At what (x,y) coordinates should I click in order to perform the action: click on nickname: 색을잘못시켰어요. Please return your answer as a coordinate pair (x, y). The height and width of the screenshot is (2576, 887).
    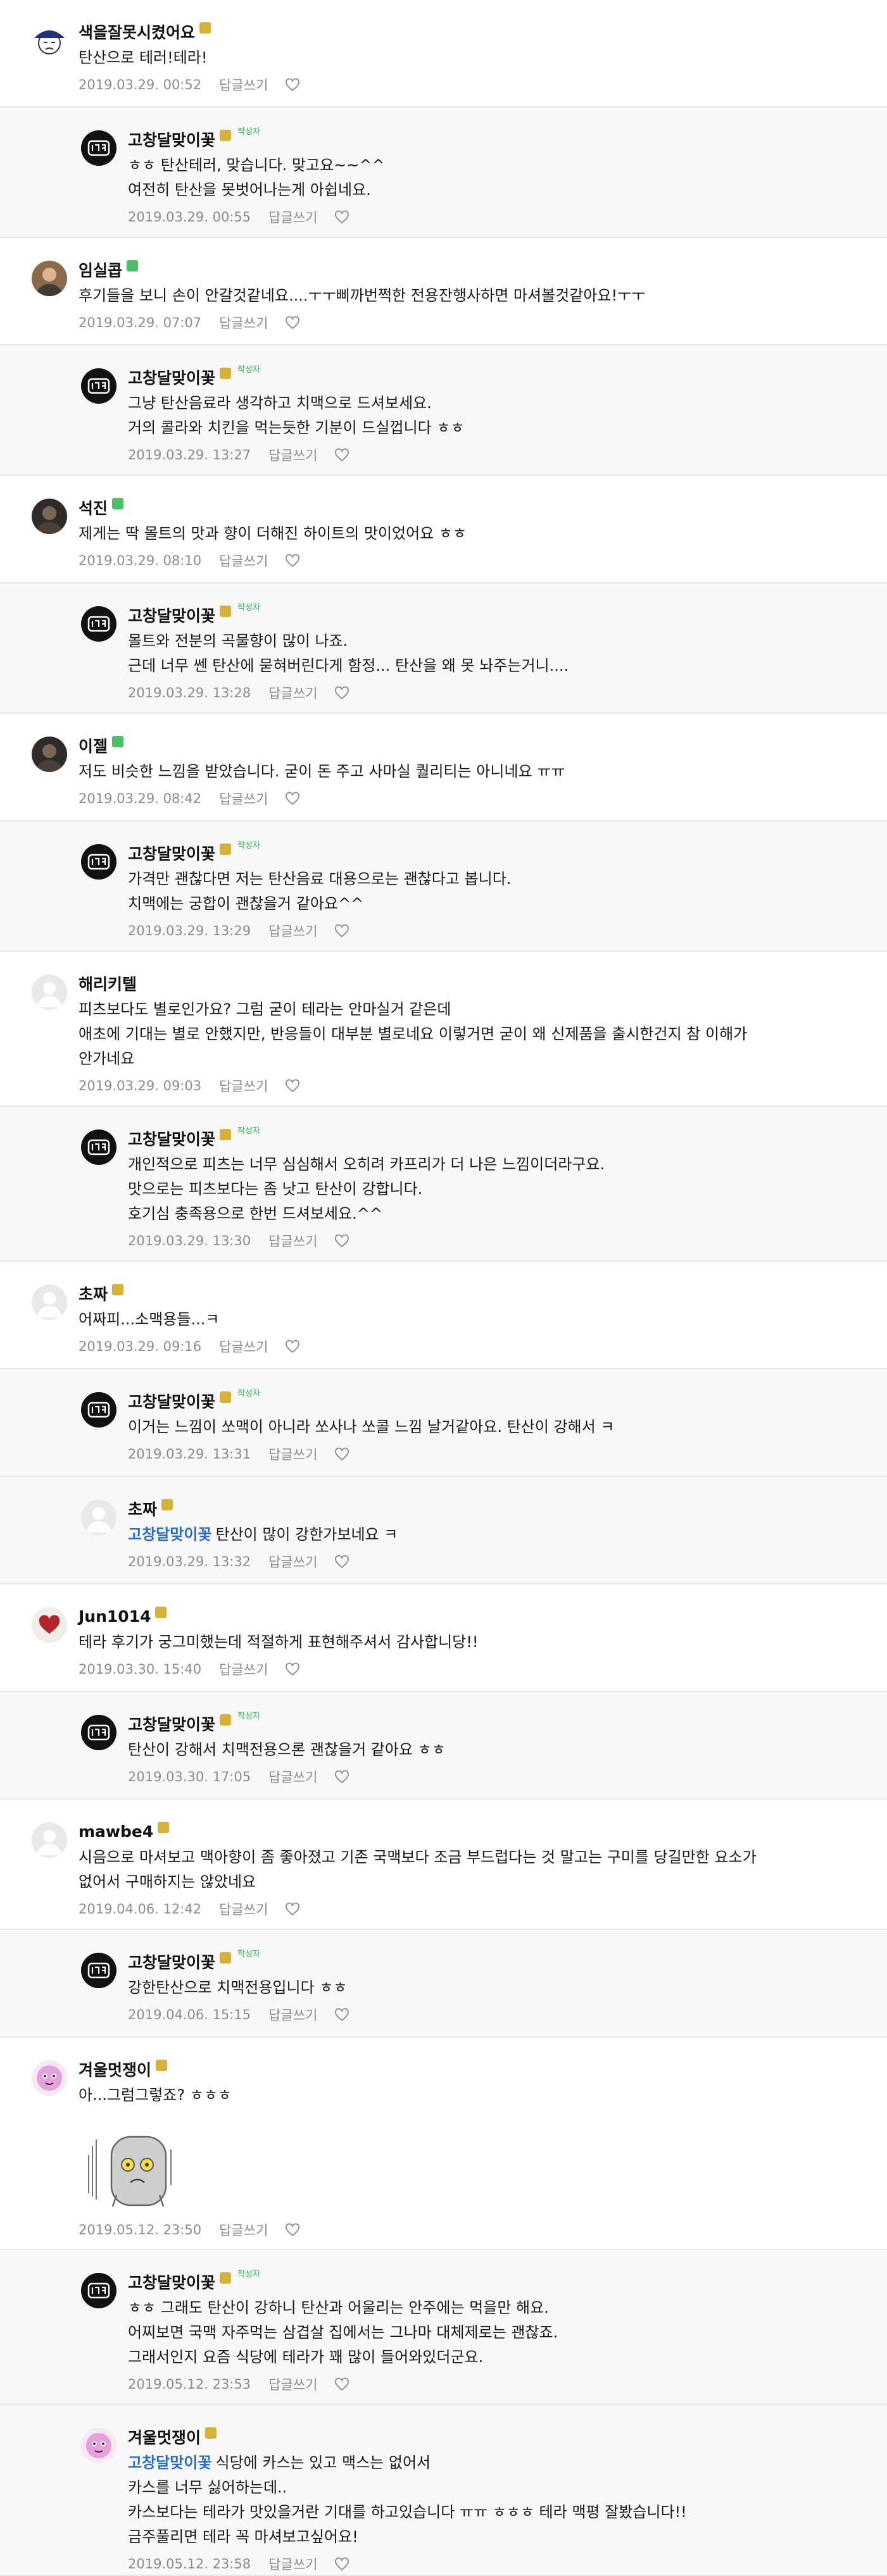
    Looking at the image, I should click on (137, 32).